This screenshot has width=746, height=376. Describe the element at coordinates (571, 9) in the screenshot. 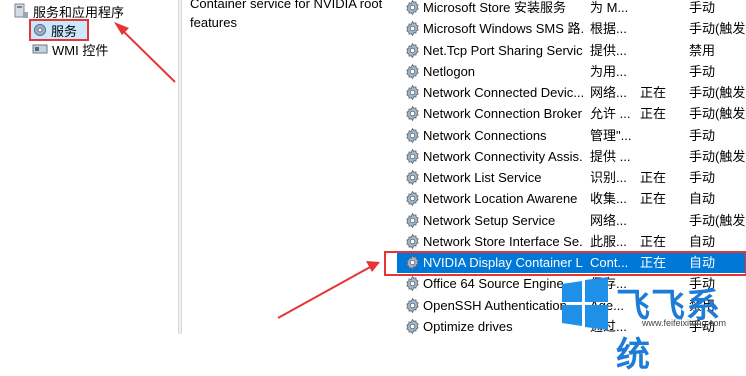

I see `table-row: Microsoft Store 安装服务 为 M... 手动` at that location.